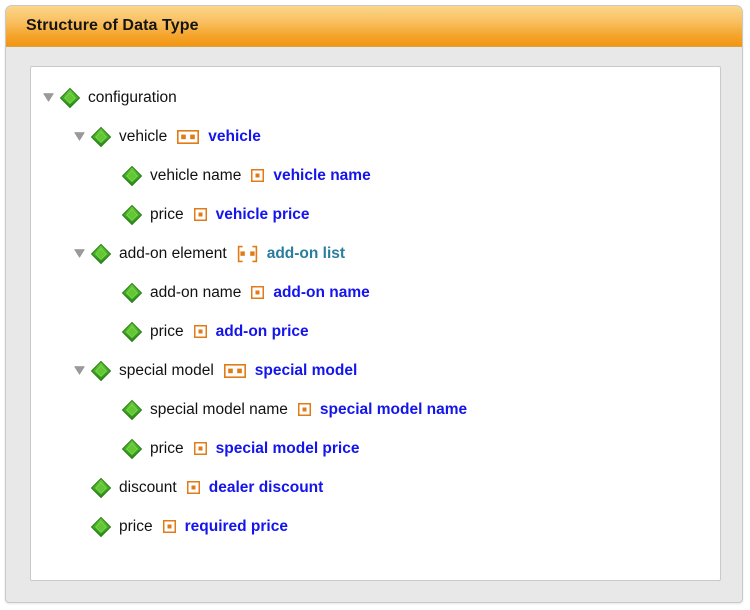  I want to click on mapped-type-name: special model name, so click(393, 410).